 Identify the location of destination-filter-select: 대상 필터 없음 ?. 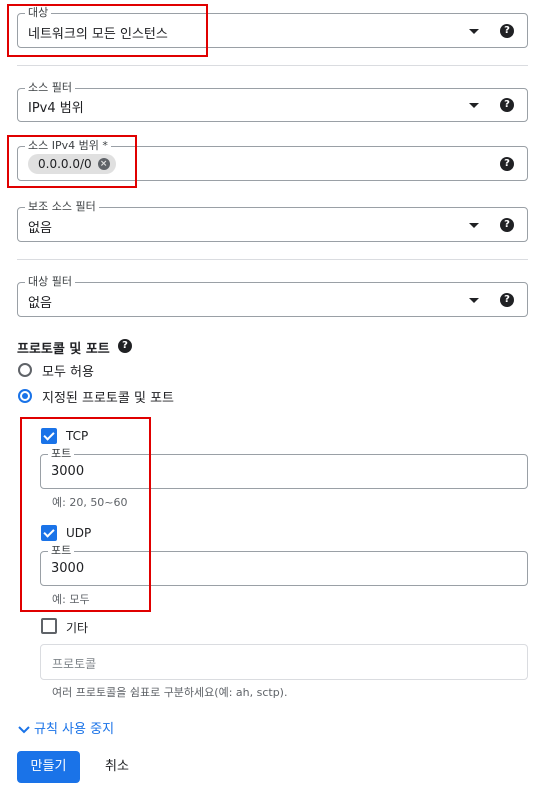
(272, 296).